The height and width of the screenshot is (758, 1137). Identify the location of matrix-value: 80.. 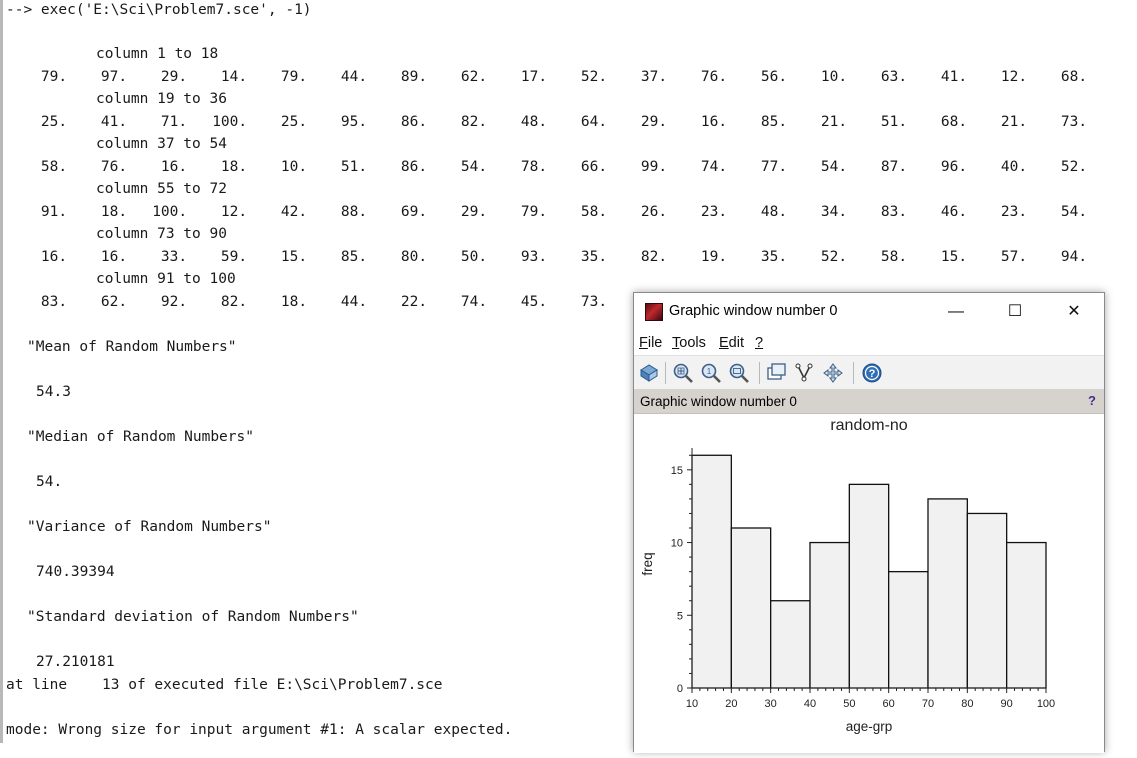
(414, 257).